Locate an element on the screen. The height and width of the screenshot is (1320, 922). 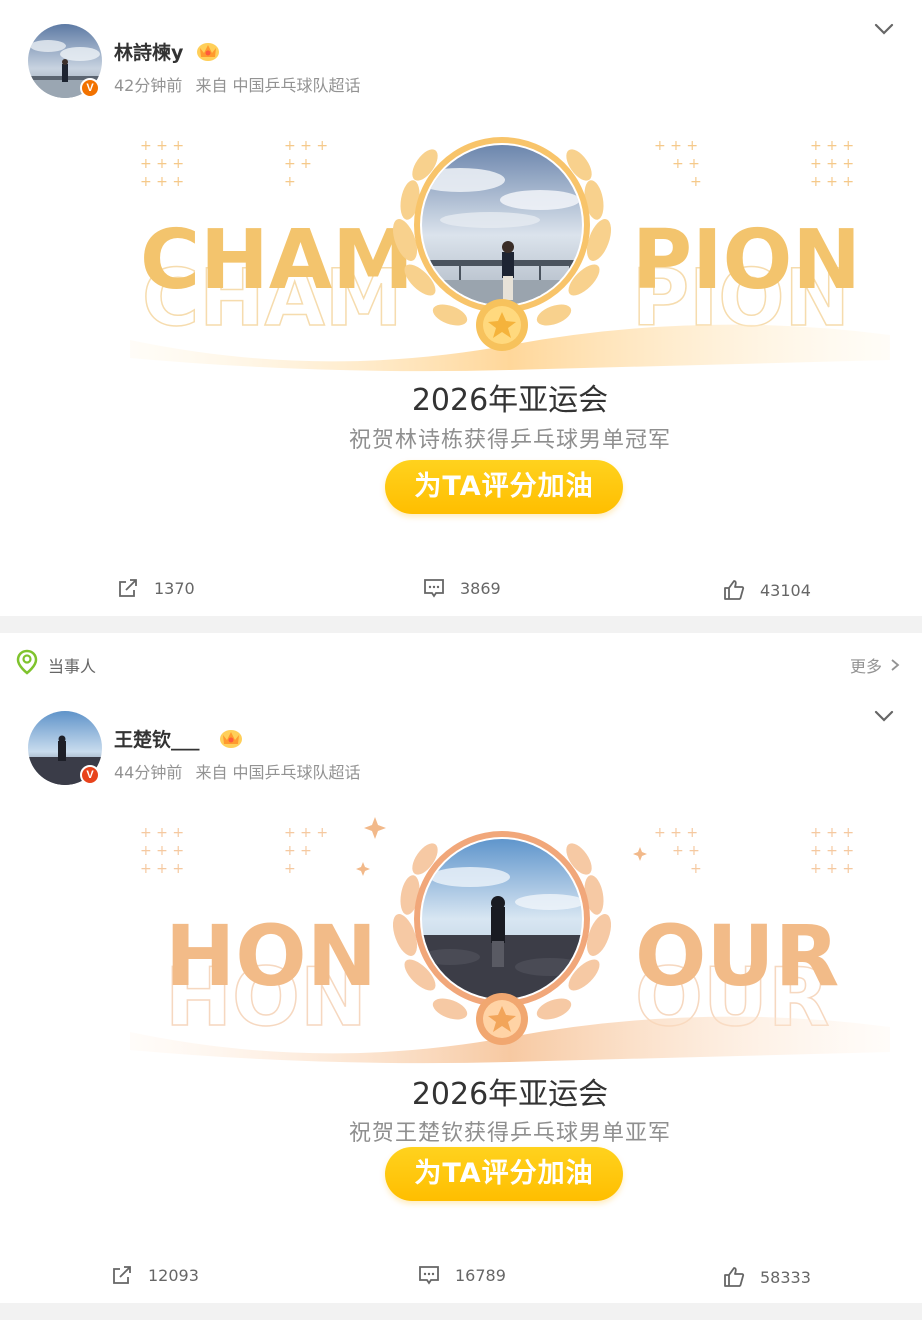
username: 王楚钦___ is located at coordinates (157, 738).